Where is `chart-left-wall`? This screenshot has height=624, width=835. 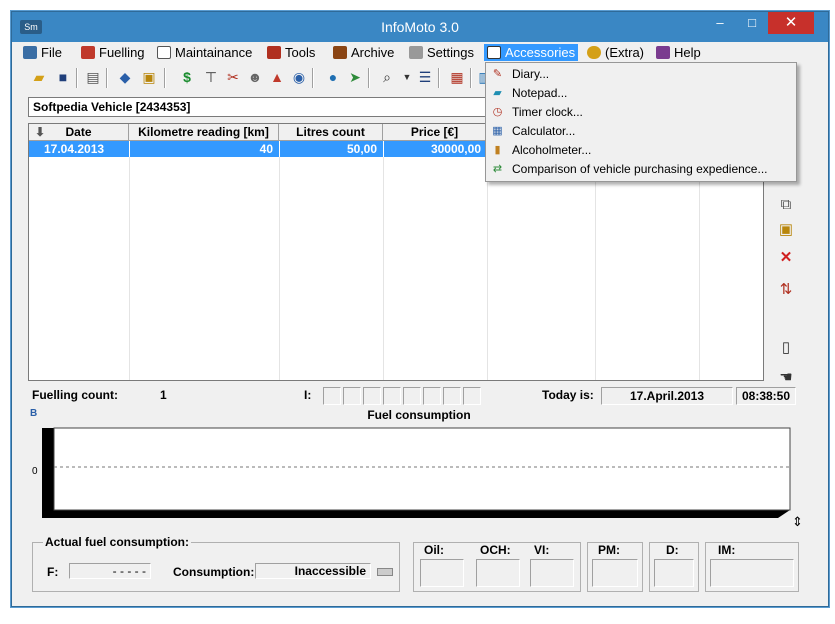
chart-left-wall is located at coordinates (48, 473).